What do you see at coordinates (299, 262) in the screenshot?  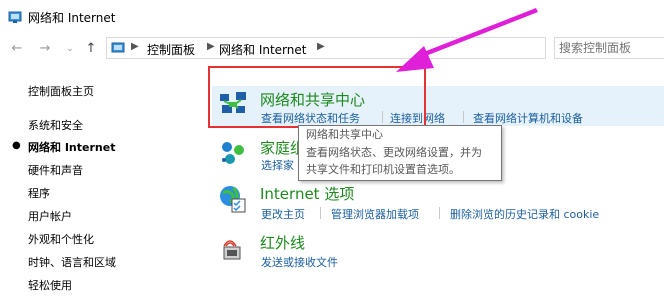 I see `send-receive-files-link: 发送或接收文件` at bounding box center [299, 262].